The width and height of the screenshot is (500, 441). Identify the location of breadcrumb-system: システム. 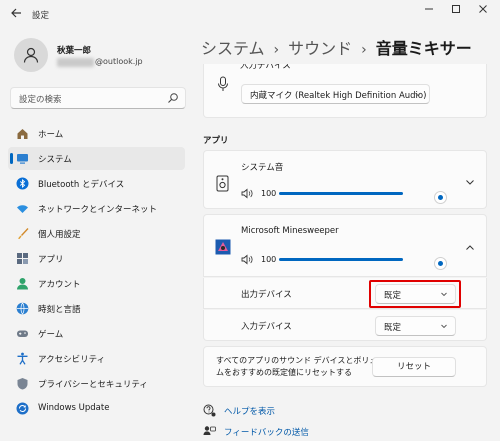
(233, 48).